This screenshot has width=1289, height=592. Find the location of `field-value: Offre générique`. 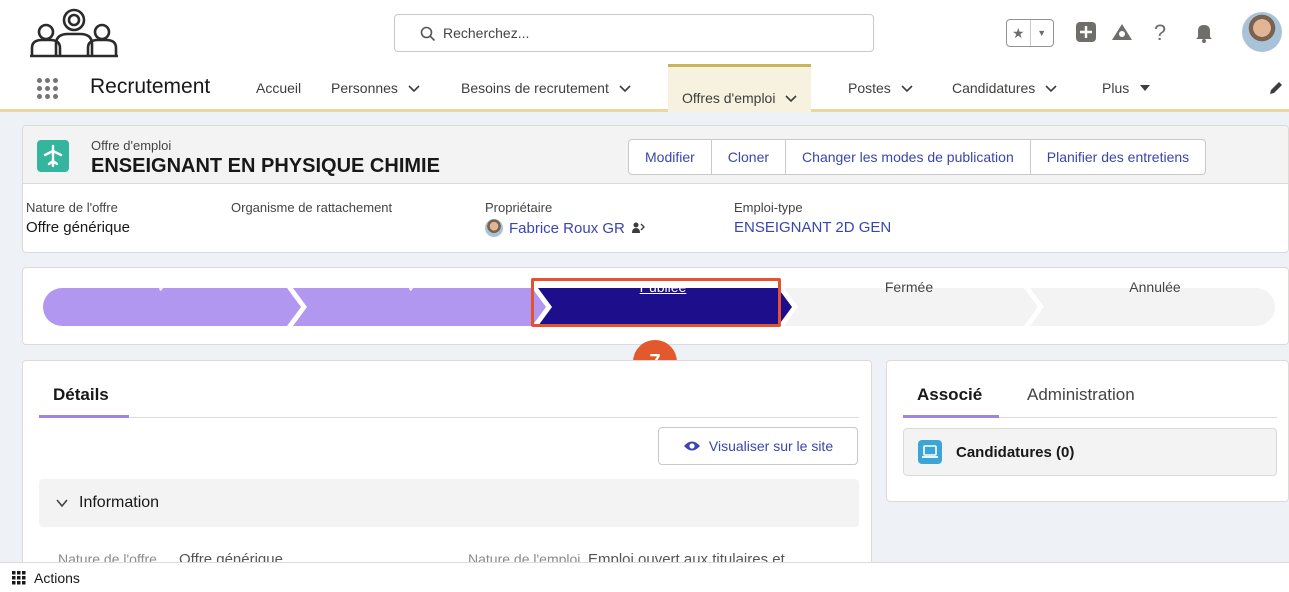

field-value: Offre générique is located at coordinates (78, 227).